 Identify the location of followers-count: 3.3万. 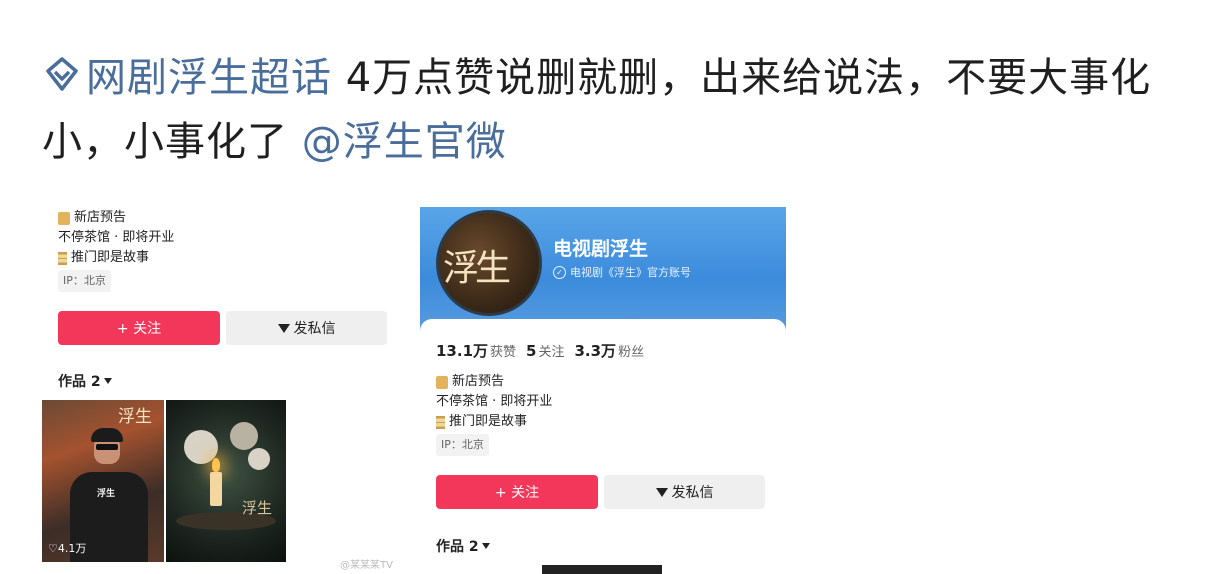
(595, 351).